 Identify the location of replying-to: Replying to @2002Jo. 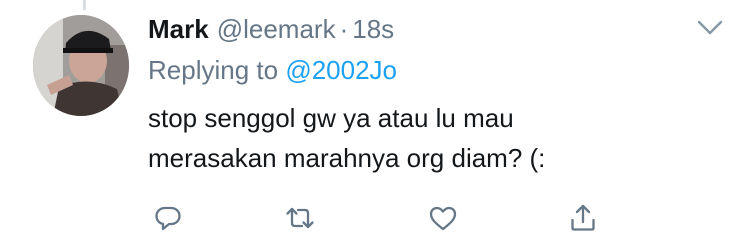
(272, 70).